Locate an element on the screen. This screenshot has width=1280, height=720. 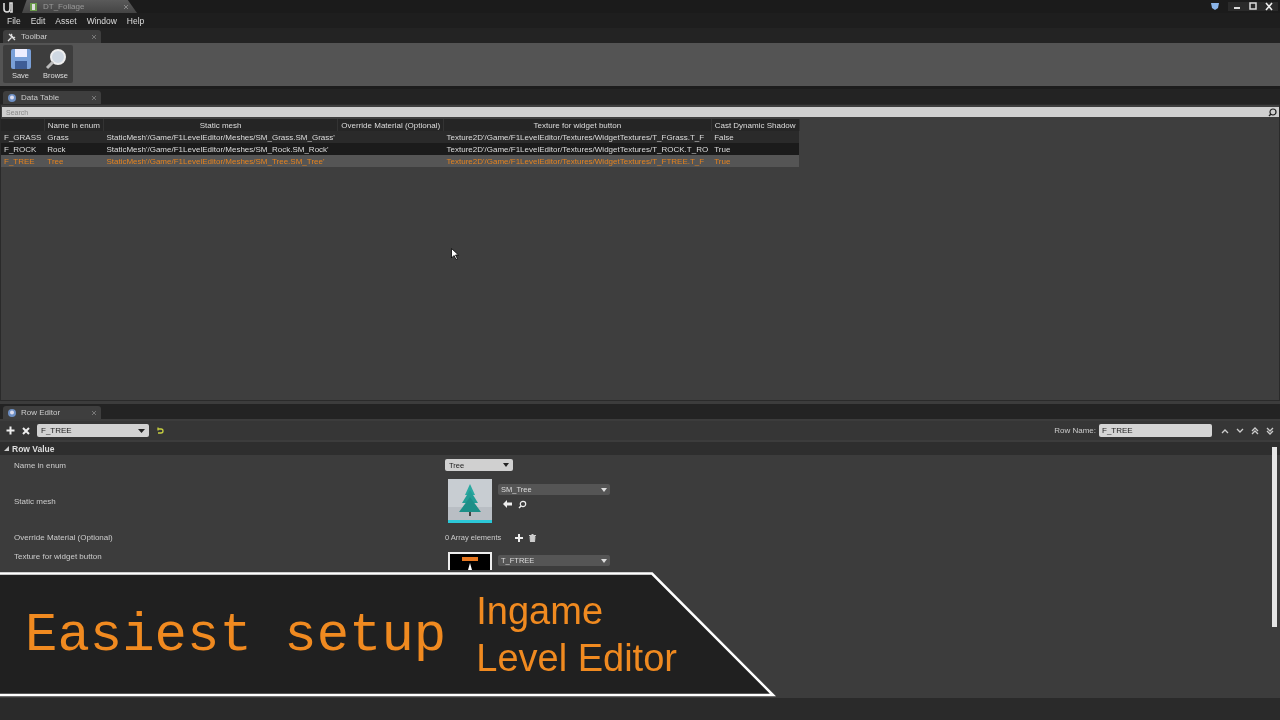
close-icon is located at coordinates (1269, 6).